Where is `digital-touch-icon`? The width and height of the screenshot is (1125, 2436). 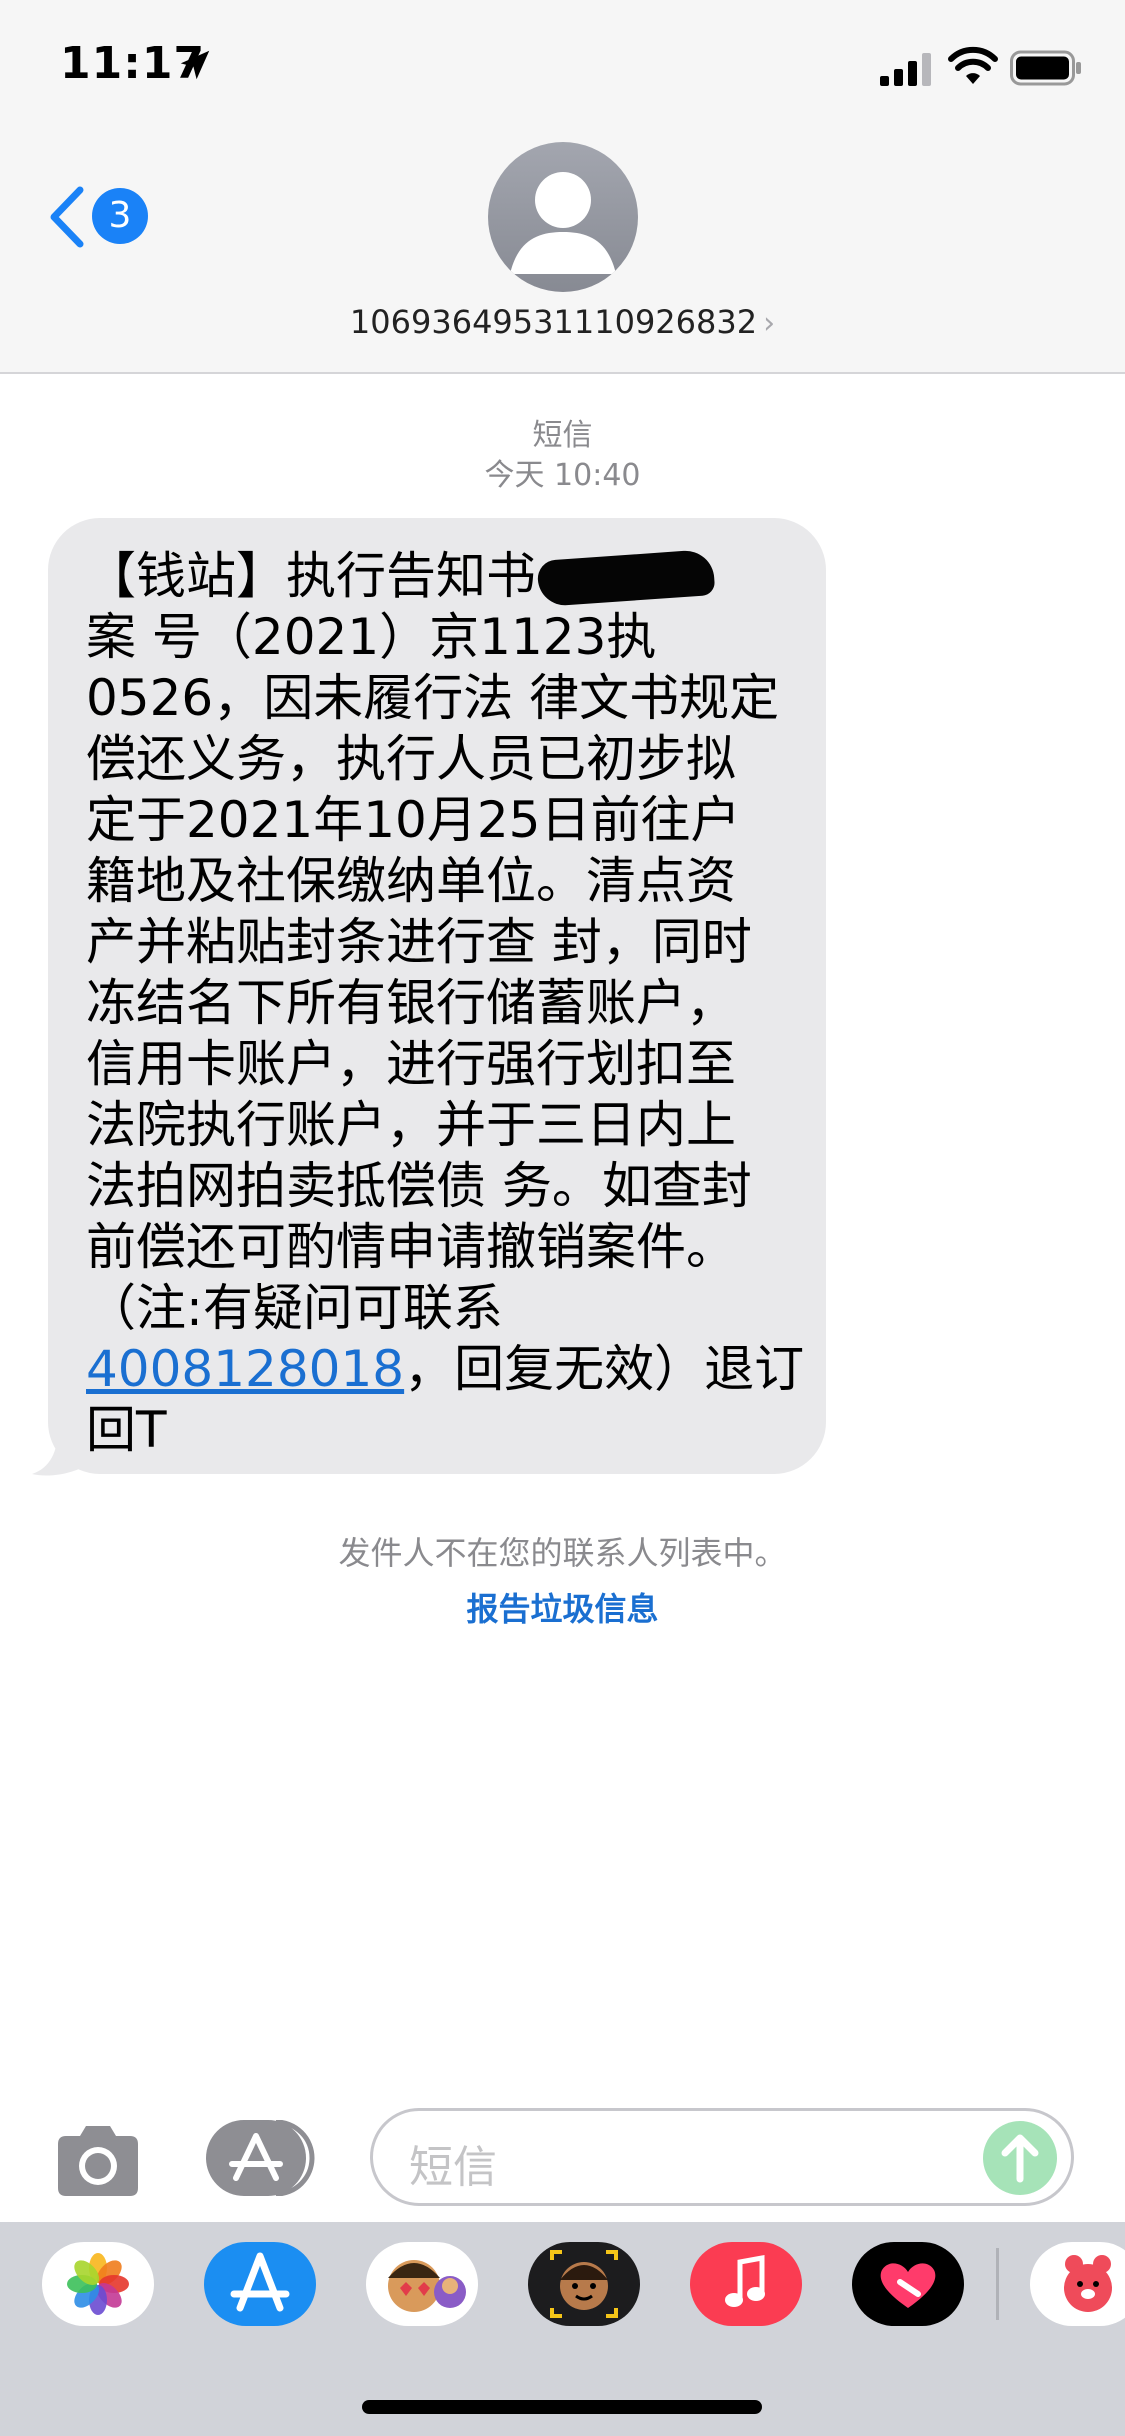 digital-touch-icon is located at coordinates (908, 2284).